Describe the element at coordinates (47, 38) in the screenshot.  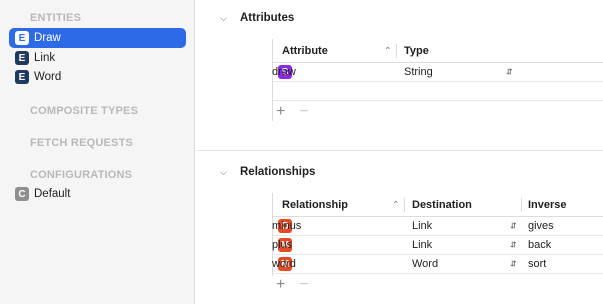
I see `sidebar-item-label: Draw` at that location.